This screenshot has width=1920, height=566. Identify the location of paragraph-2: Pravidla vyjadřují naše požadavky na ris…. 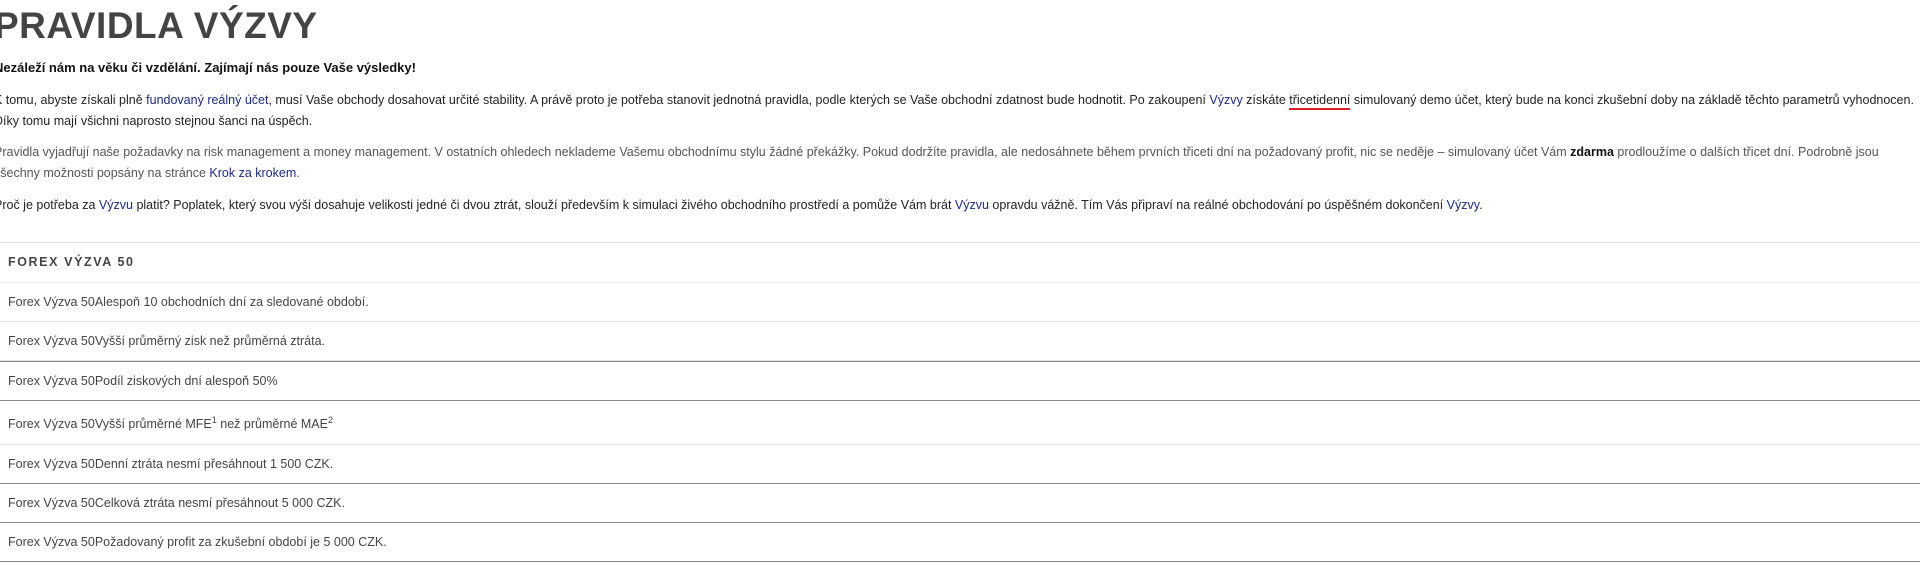
(957, 163).